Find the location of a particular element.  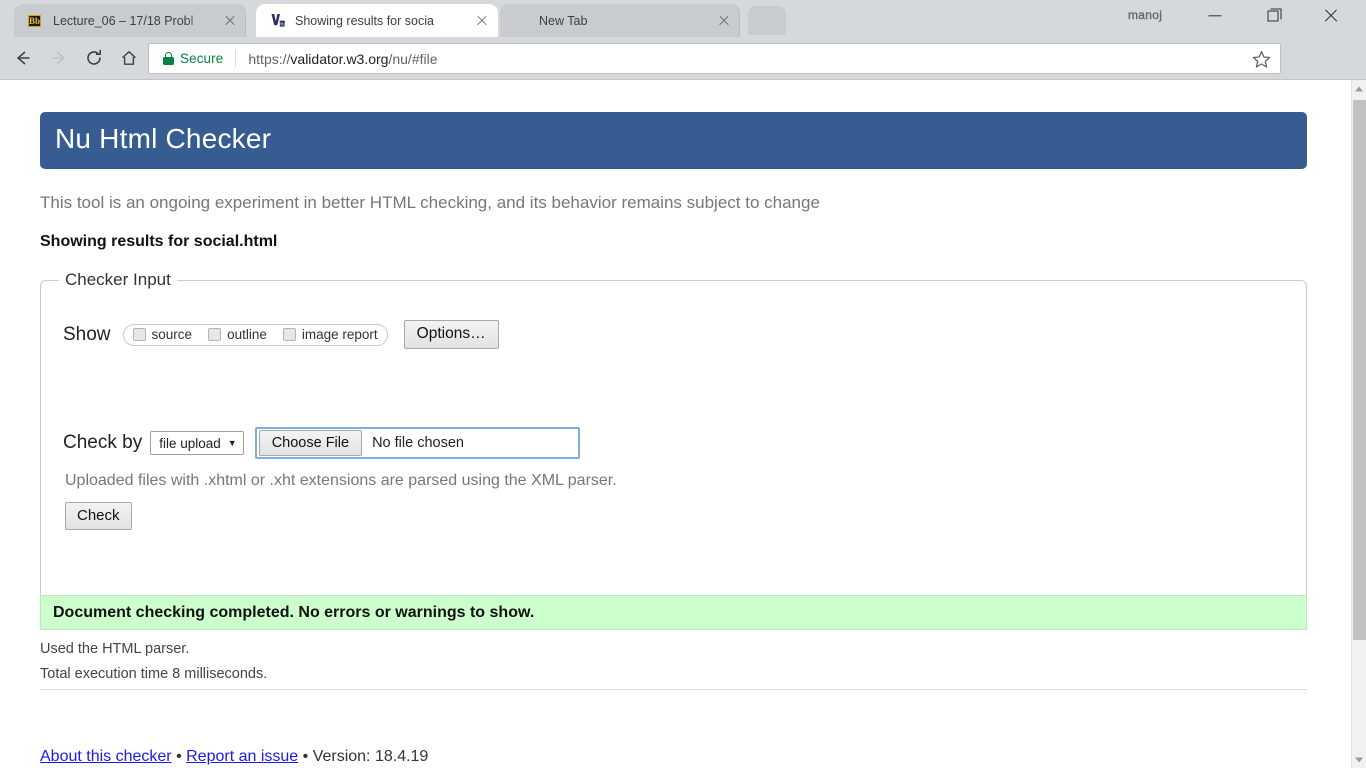

reload-icon is located at coordinates (94, 58).